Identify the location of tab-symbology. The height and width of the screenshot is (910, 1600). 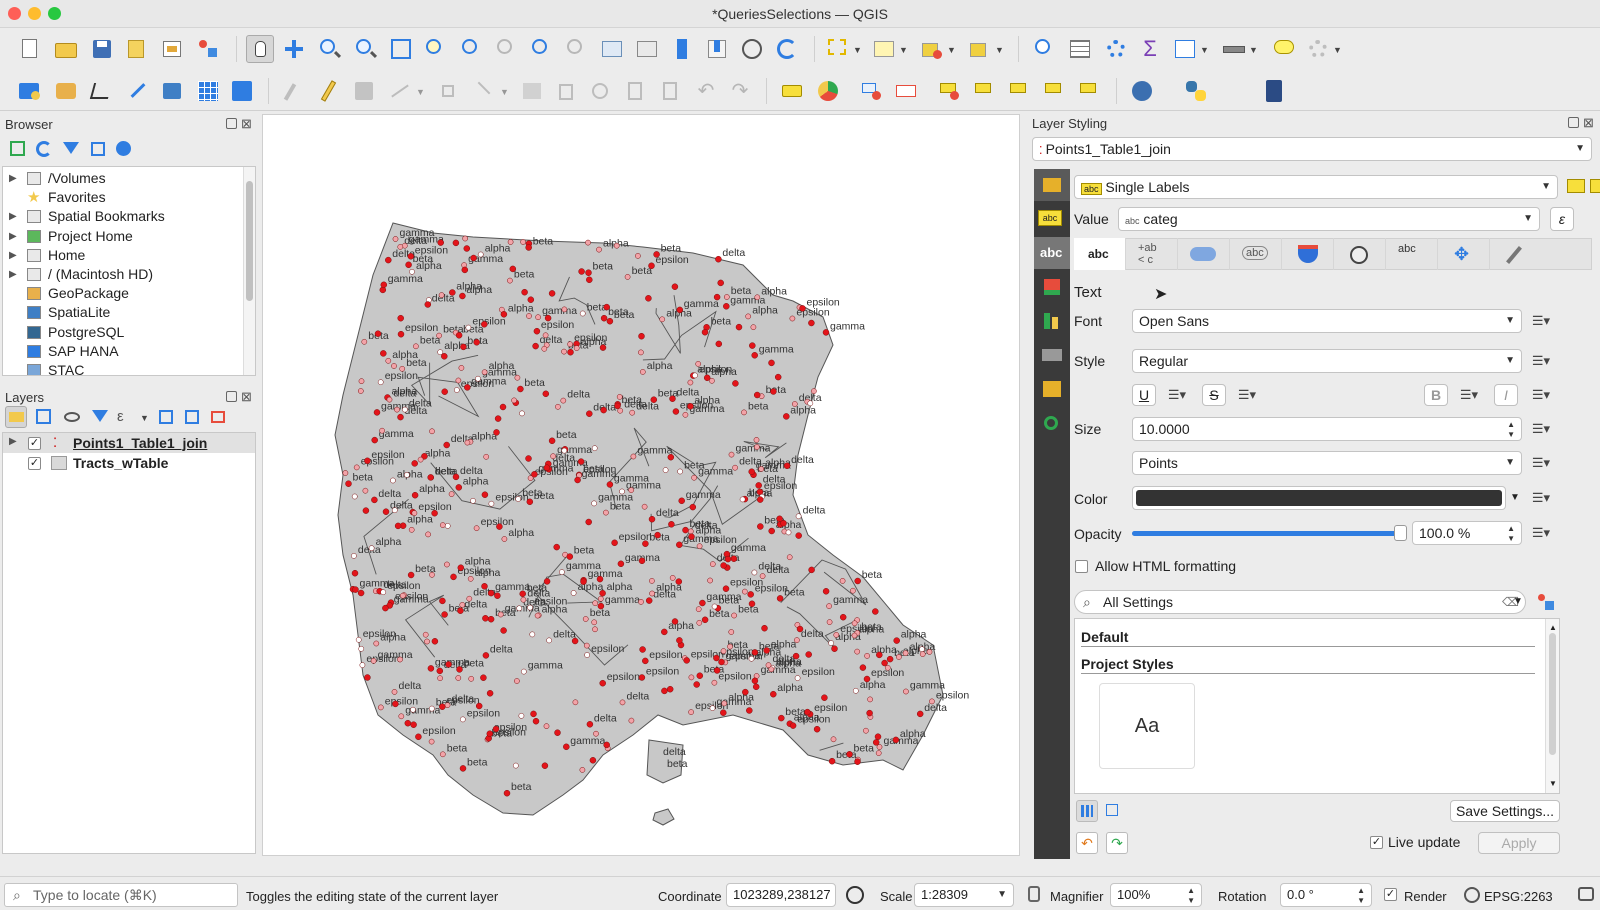
(1052, 185).